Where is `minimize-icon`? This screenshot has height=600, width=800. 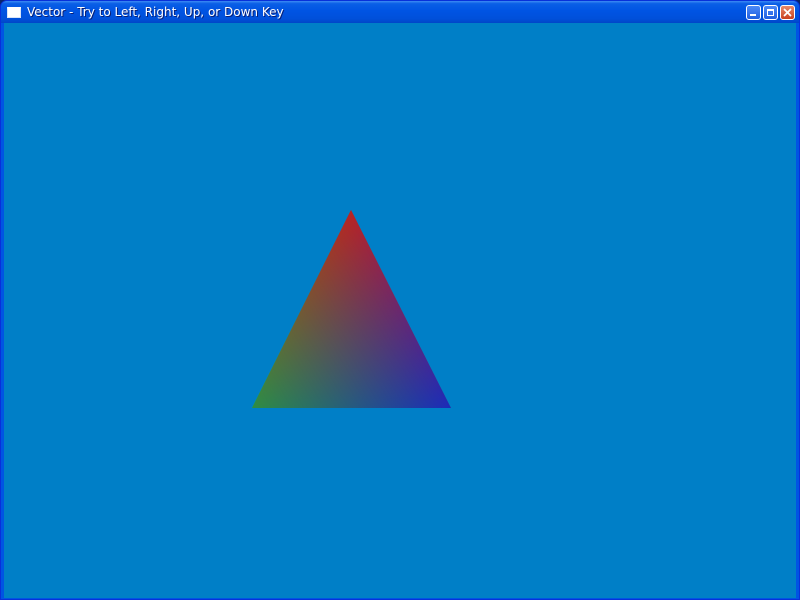 minimize-icon is located at coordinates (753, 15).